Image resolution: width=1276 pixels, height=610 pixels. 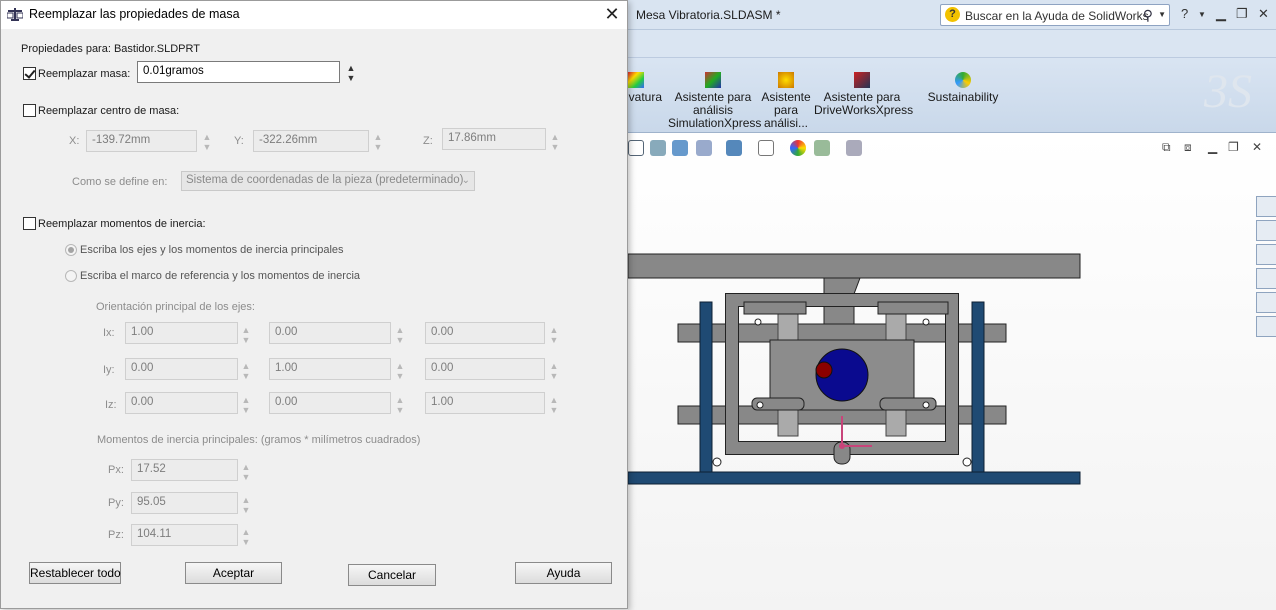 What do you see at coordinates (246, 538) in the screenshot?
I see `pz-spinner: ▲ ▼` at bounding box center [246, 538].